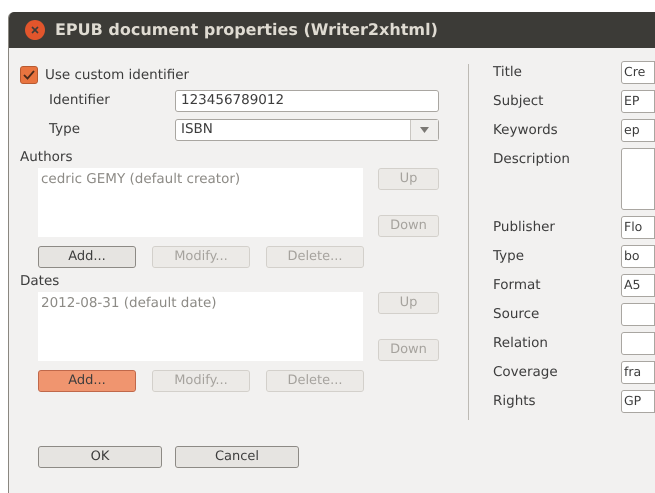 This screenshot has height=493, width=655. I want to click on property-label: Subject, so click(518, 101).